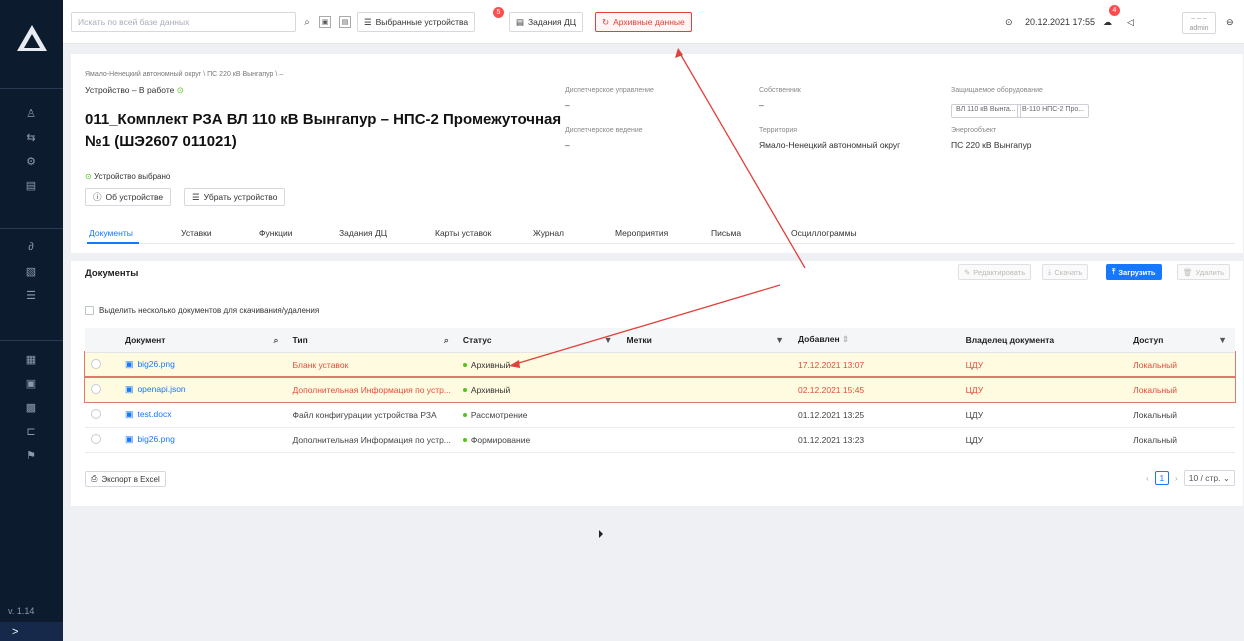  I want to click on notification-icon: ◁, so click(1130, 22).